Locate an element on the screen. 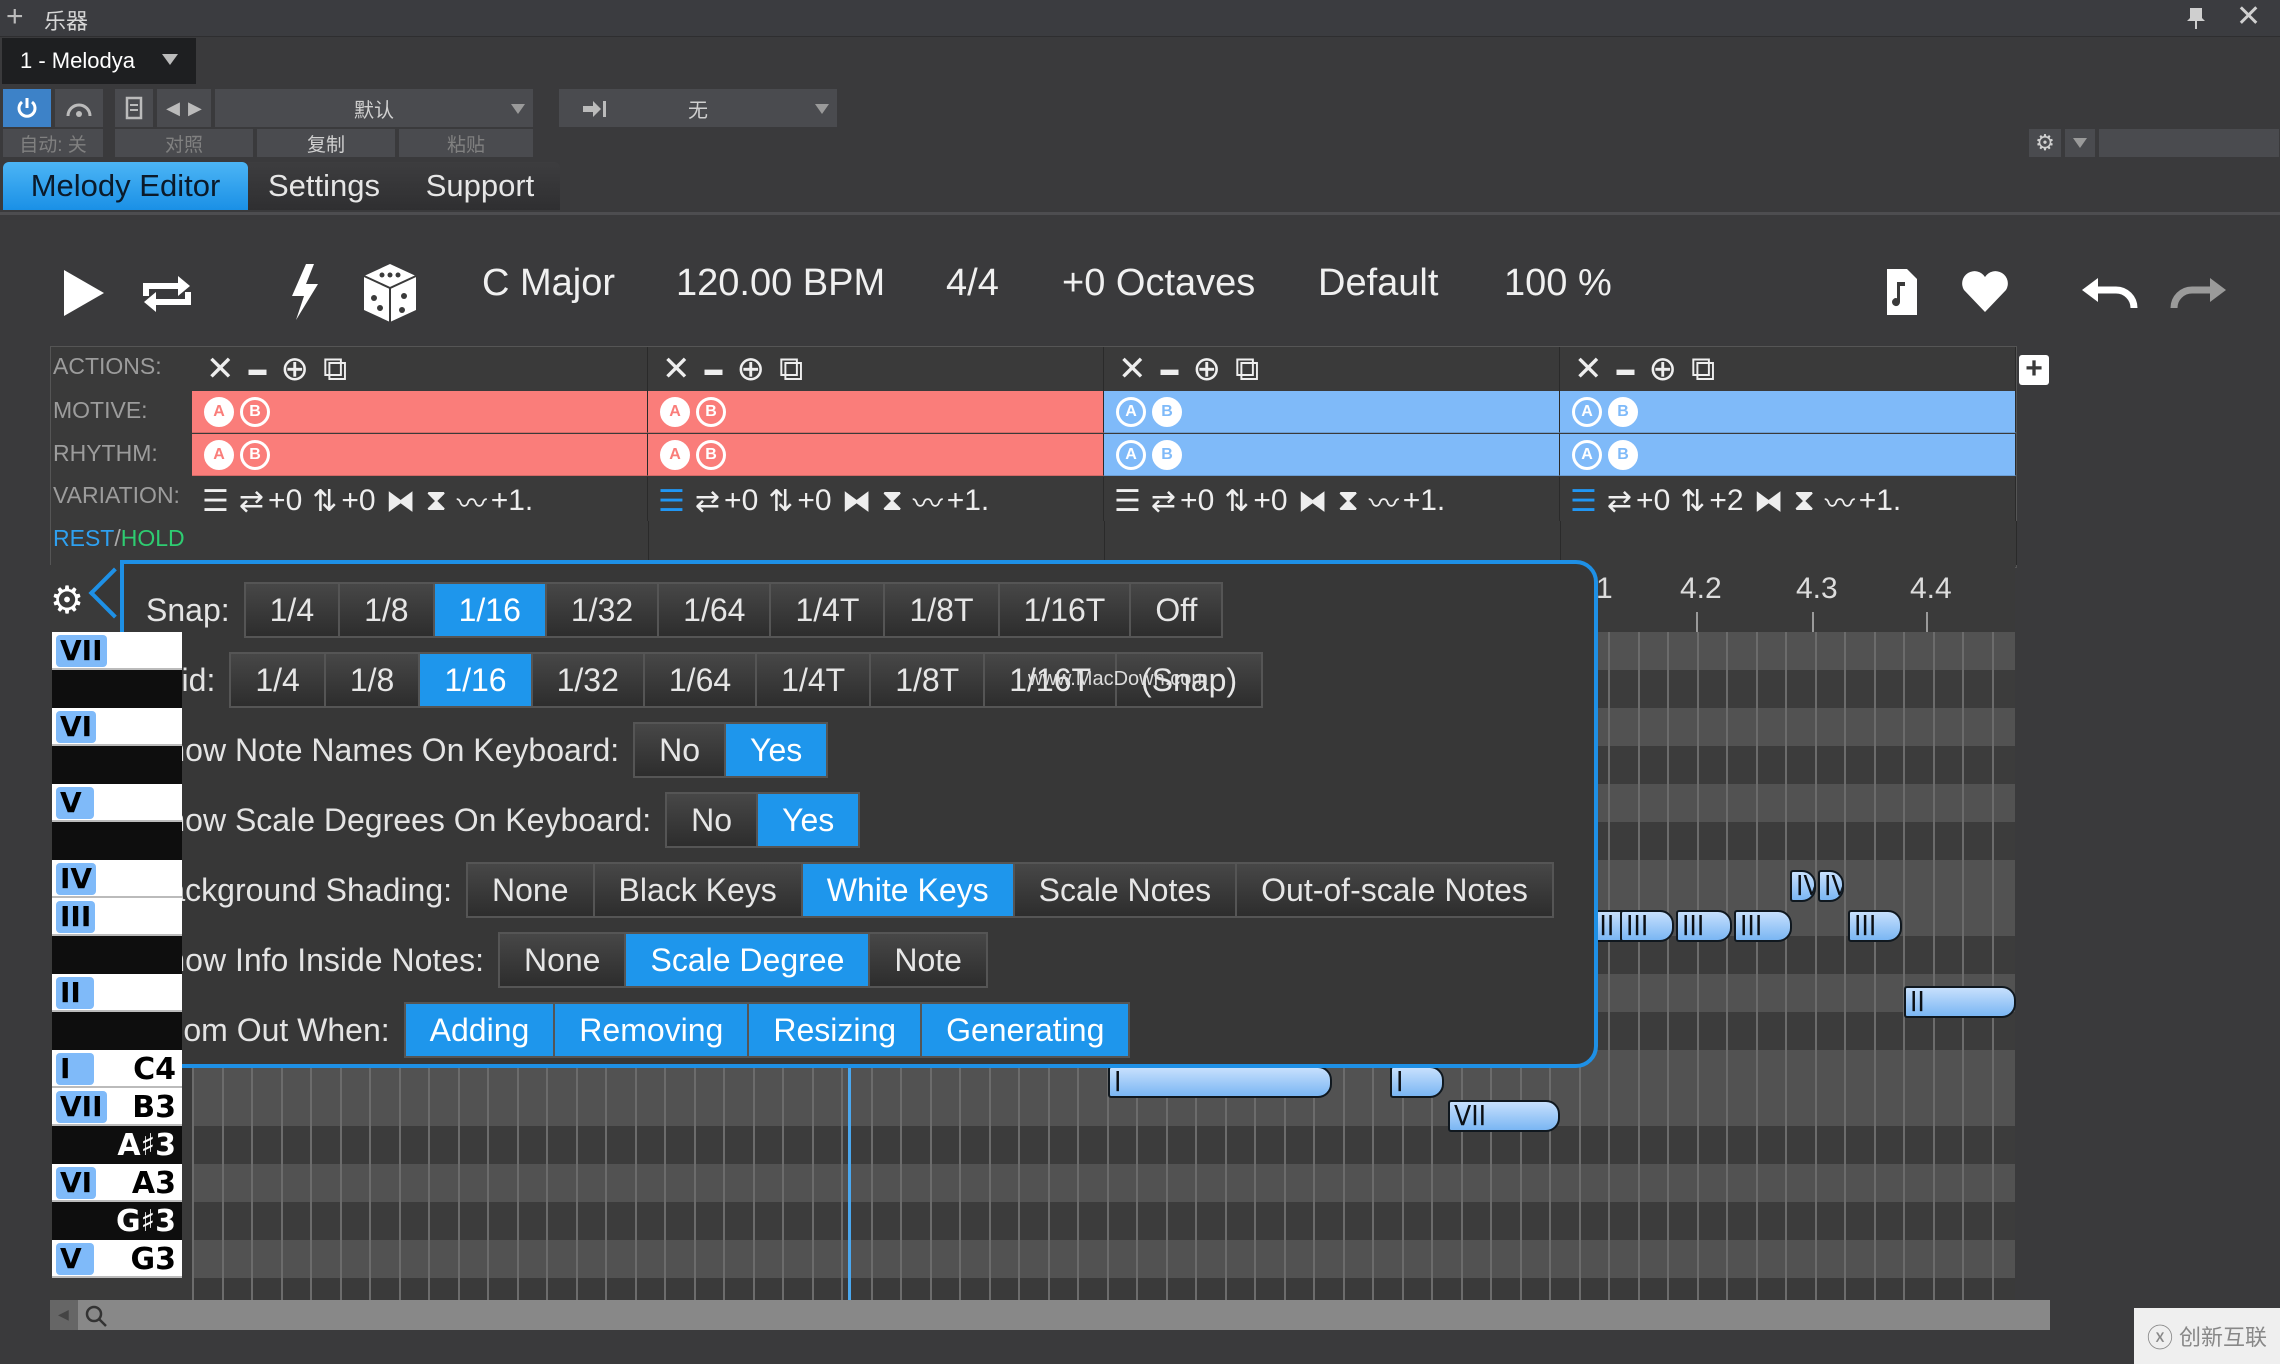 Image resolution: width=2280 pixels, height=1364 pixels. zoom-out-when-option: Resizing is located at coordinates (836, 1030).